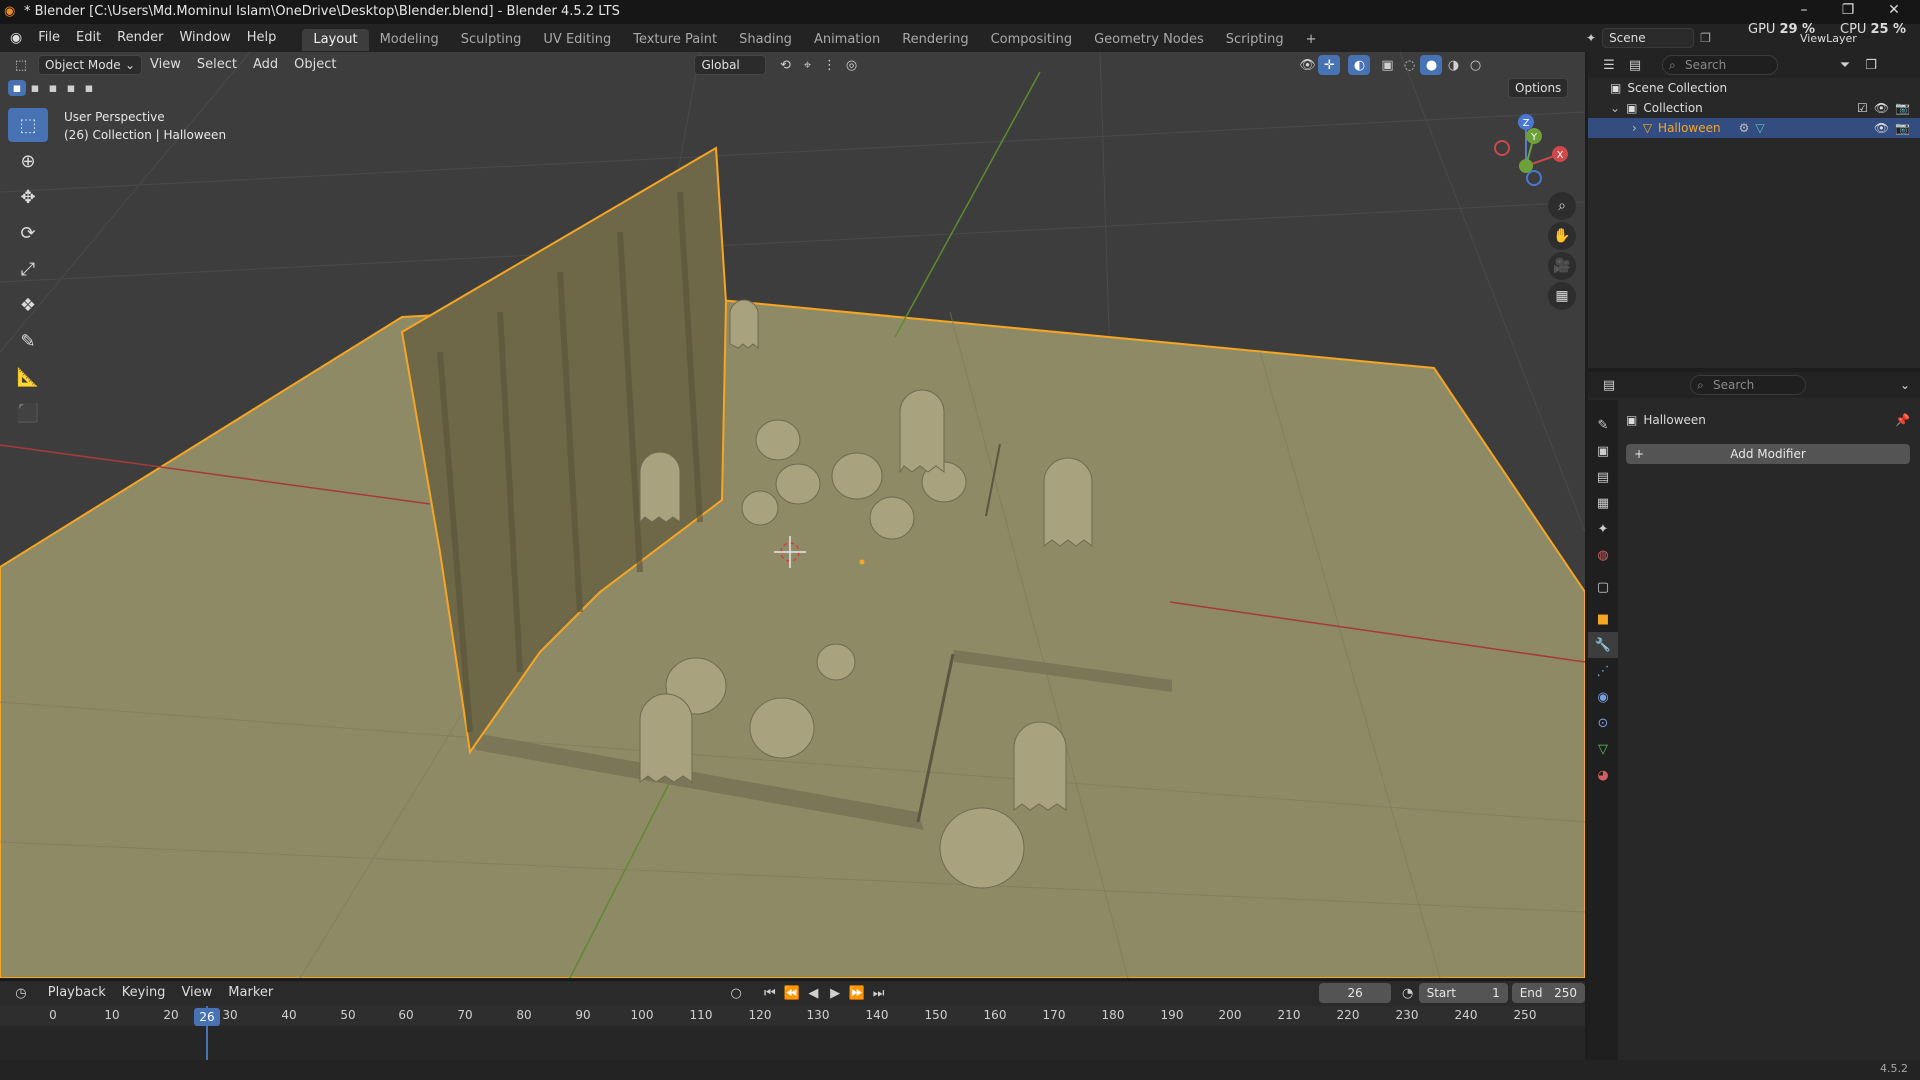 This screenshot has height=1080, width=1920. Describe the element at coordinates (770, 993) in the screenshot. I see `jump-start-icon: ⏮` at that location.